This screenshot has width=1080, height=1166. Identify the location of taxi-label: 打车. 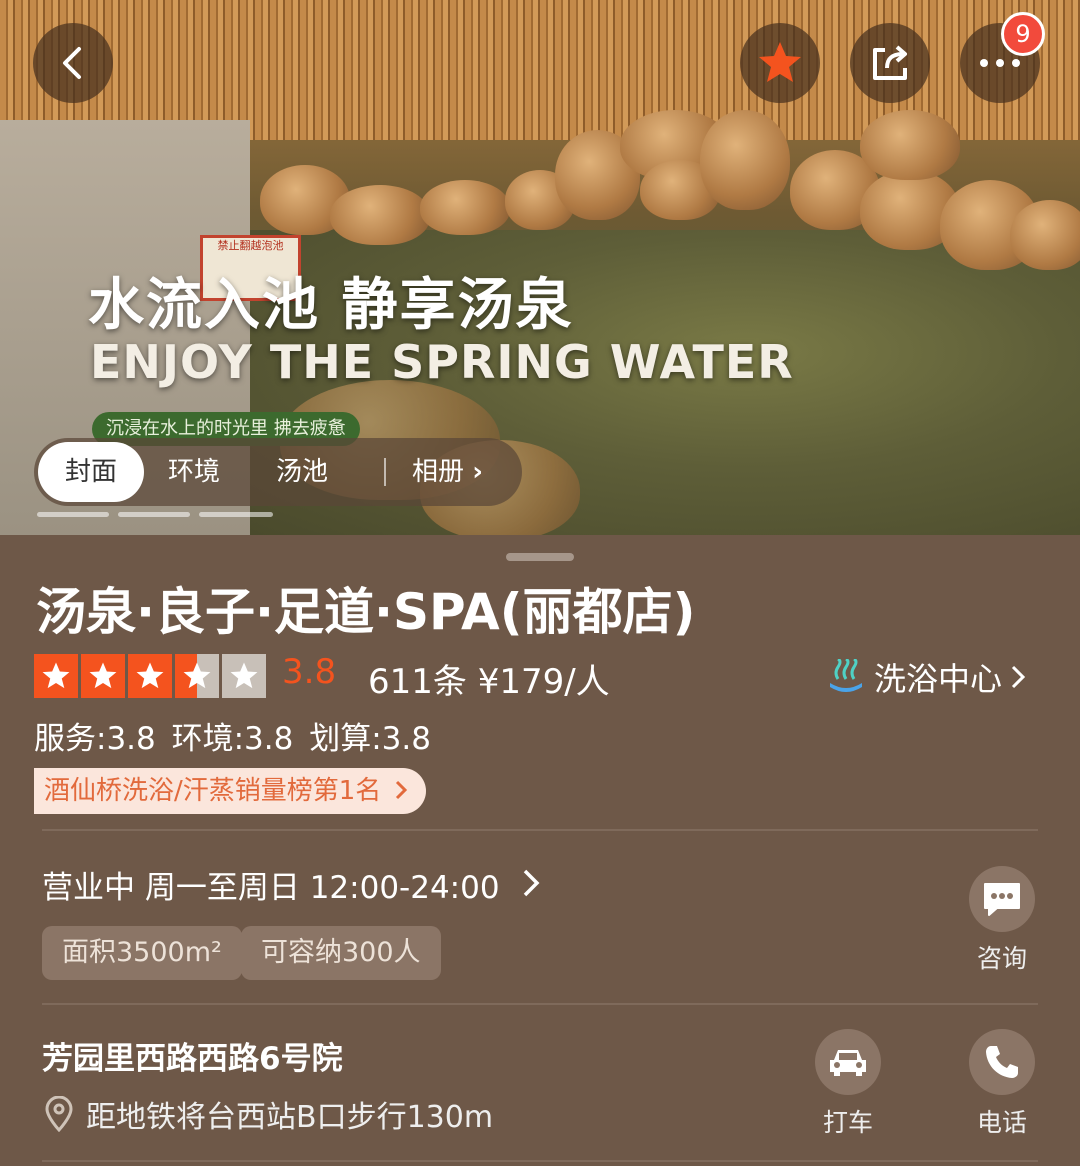
(847, 1122).